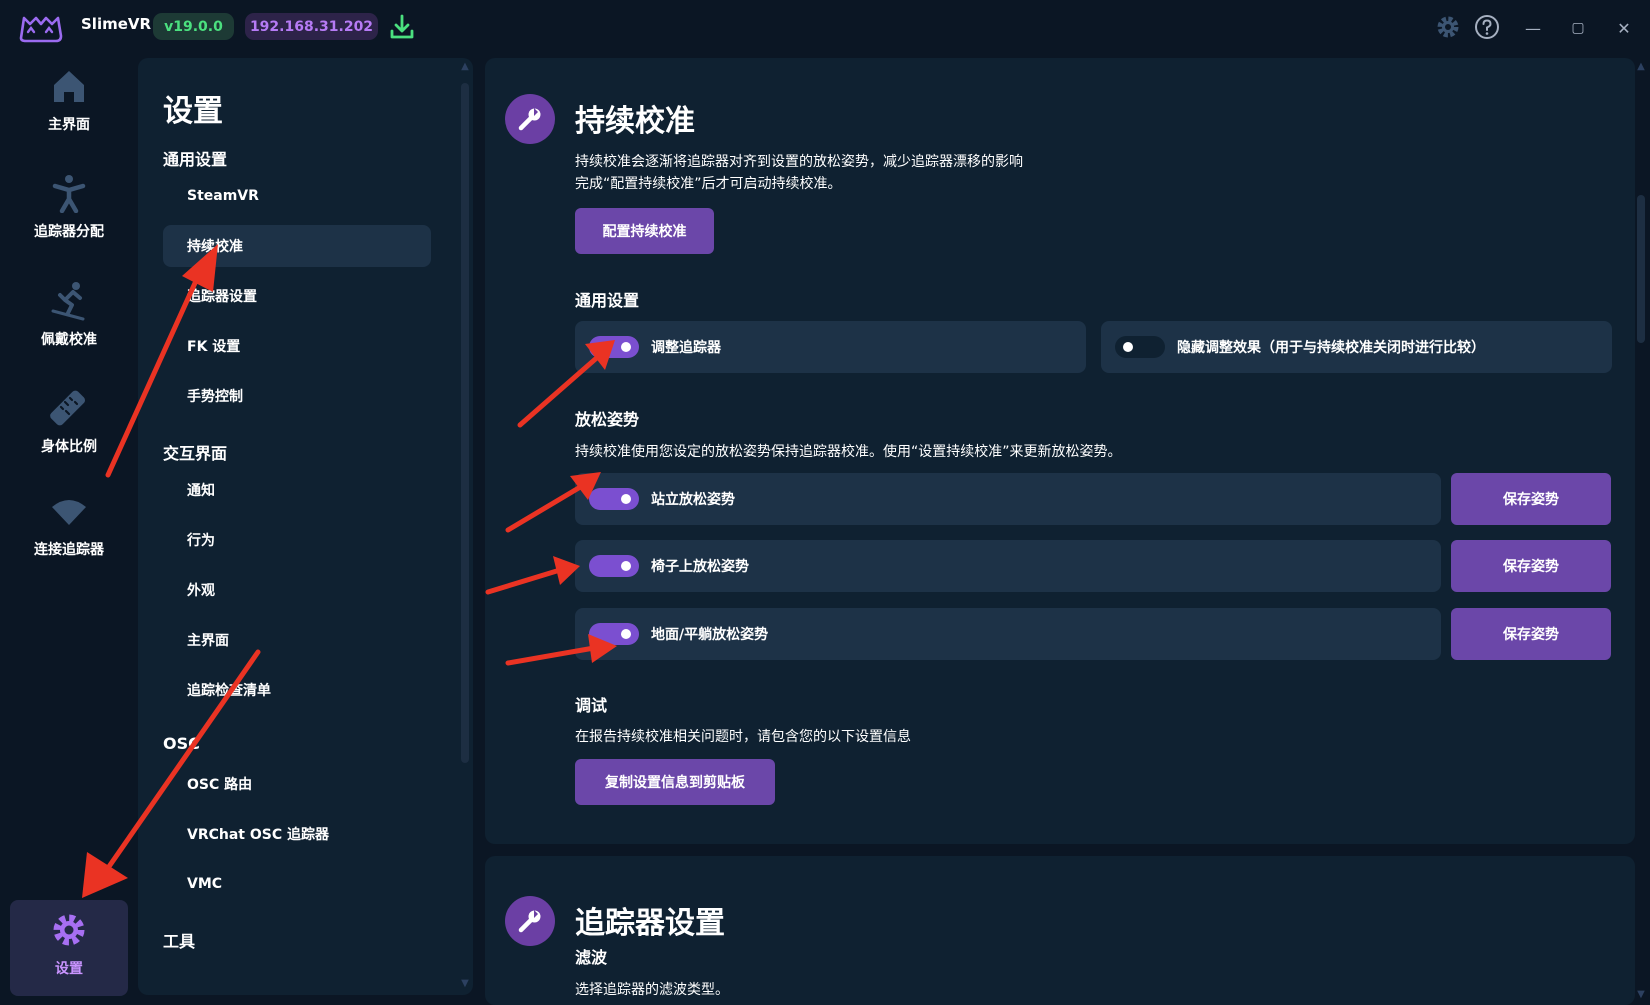  I want to click on nav-label: 追踪器分配, so click(69, 232).